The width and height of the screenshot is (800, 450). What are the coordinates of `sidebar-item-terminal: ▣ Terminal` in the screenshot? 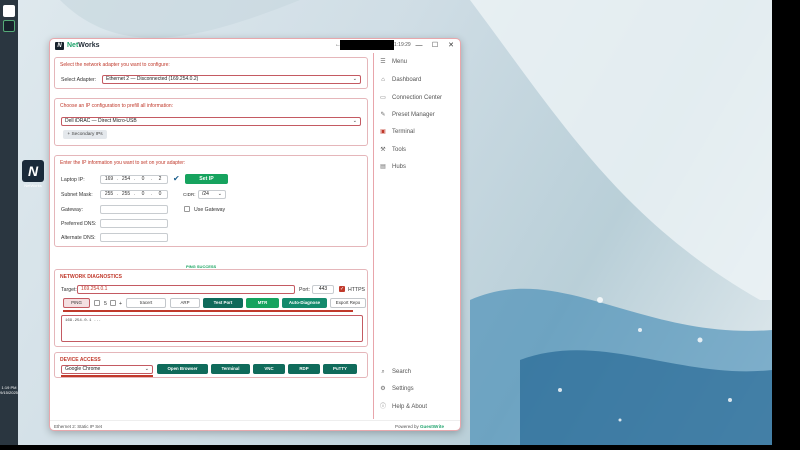 It's located at (397, 132).